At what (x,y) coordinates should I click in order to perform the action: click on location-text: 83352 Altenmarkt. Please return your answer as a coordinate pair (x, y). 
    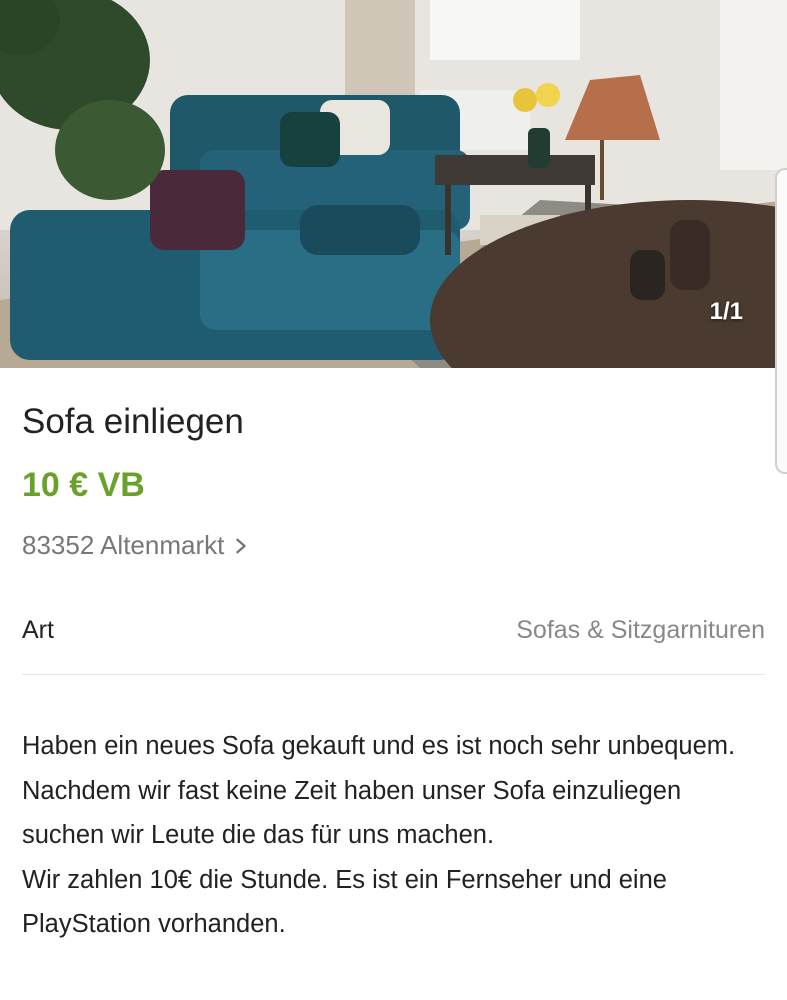
    Looking at the image, I should click on (123, 545).